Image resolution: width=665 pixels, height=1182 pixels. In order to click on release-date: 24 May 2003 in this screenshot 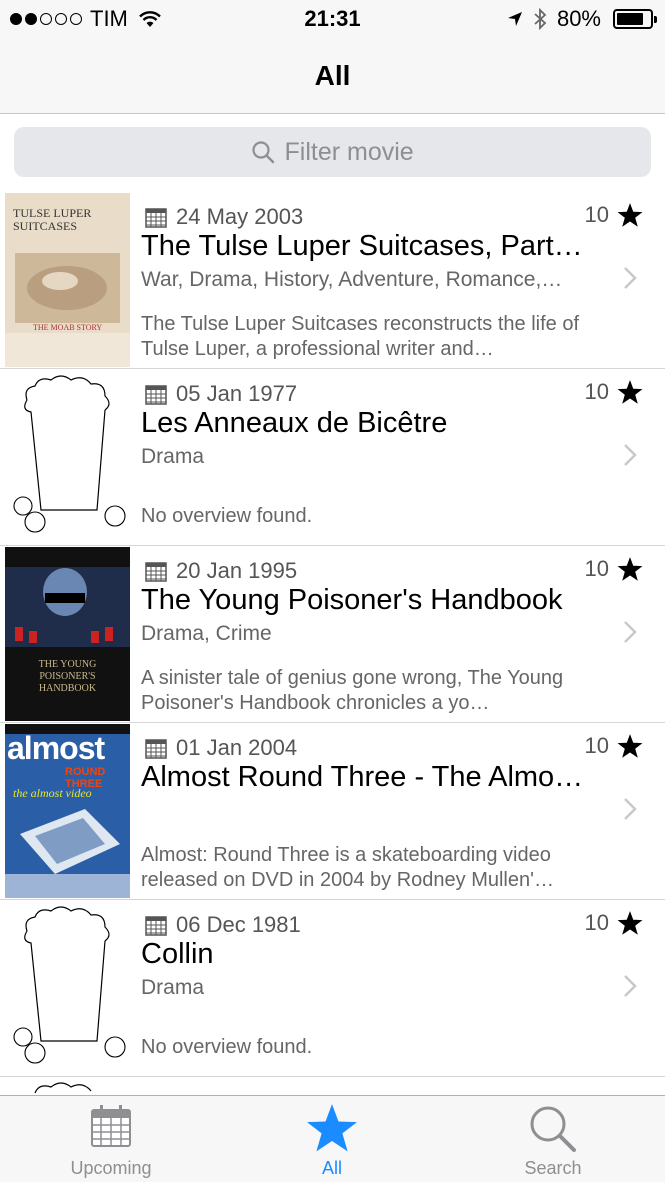, I will do `click(224, 217)`.